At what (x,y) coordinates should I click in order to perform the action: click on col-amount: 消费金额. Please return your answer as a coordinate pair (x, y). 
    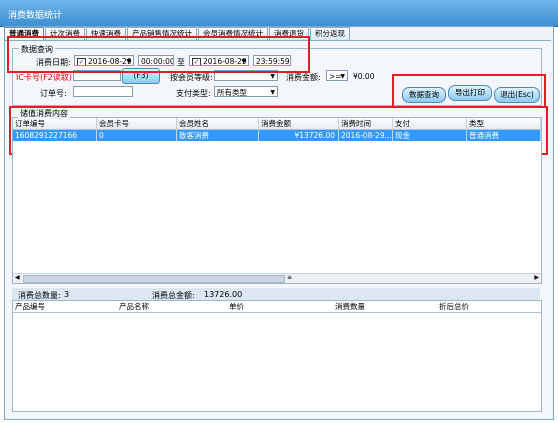
    Looking at the image, I should click on (299, 123).